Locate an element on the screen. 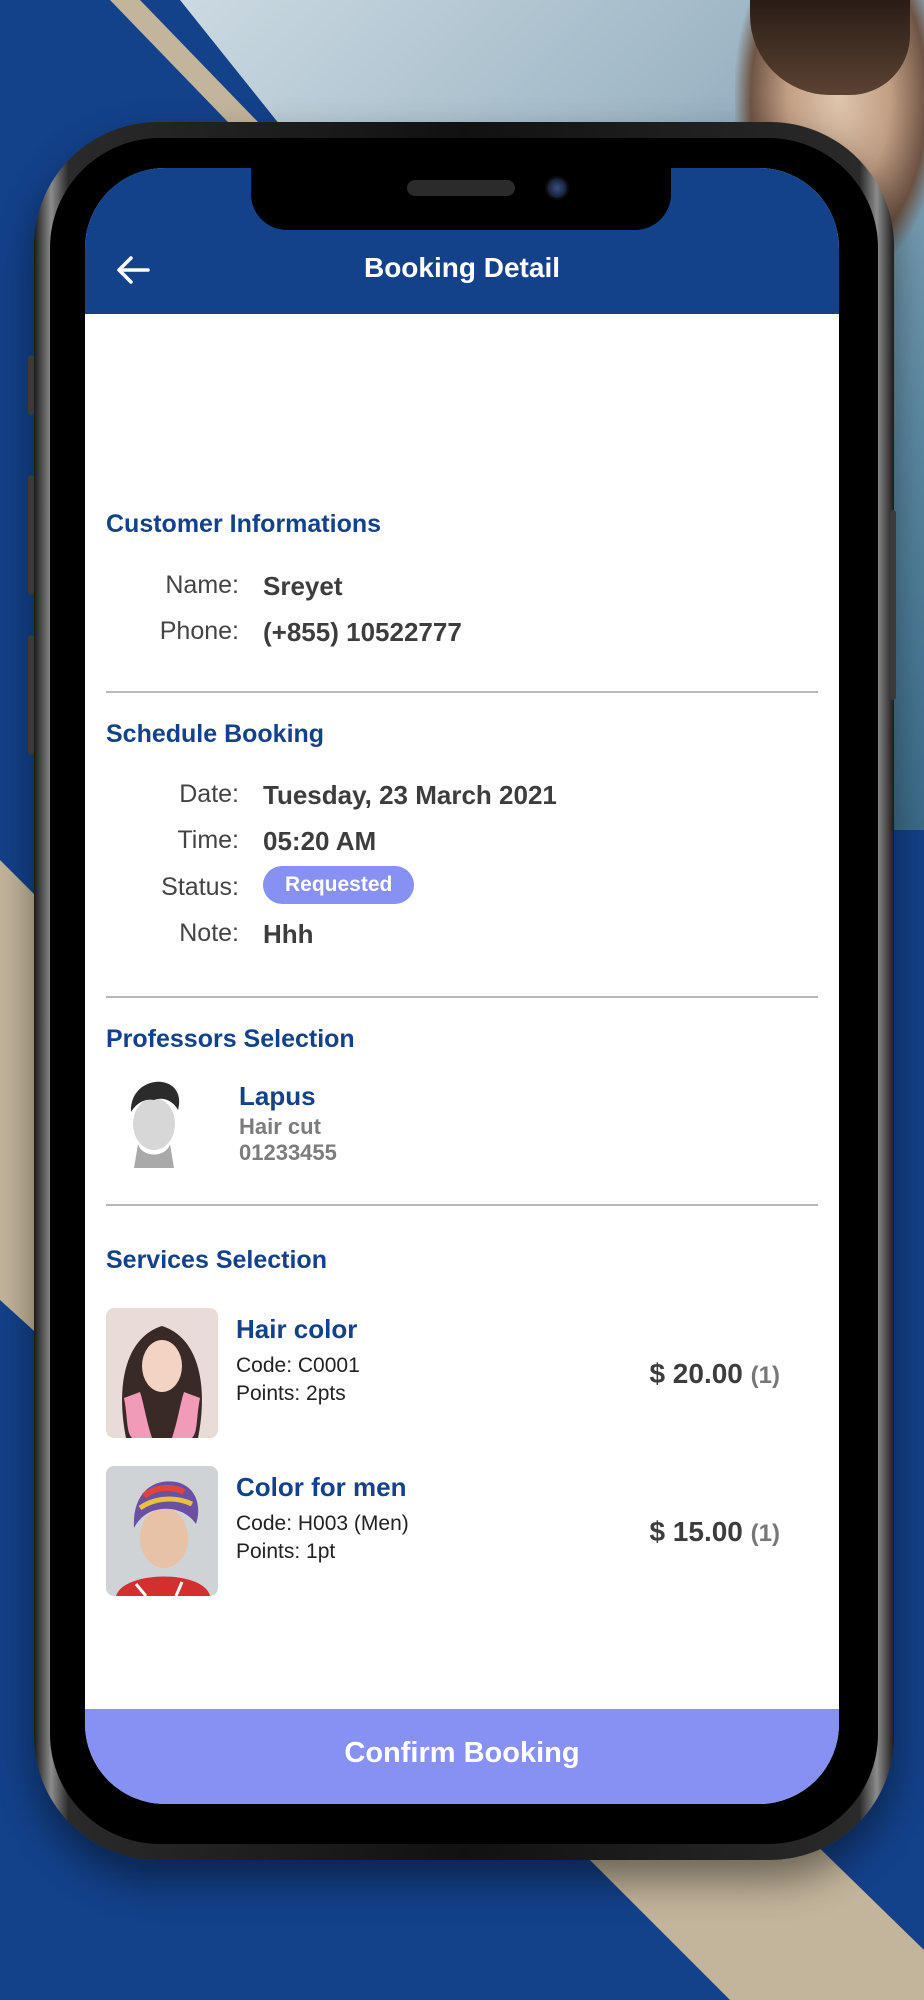 This screenshot has width=924, height=2000. date-row: Date: Tuesday, 23 March 2021 is located at coordinates (462, 800).